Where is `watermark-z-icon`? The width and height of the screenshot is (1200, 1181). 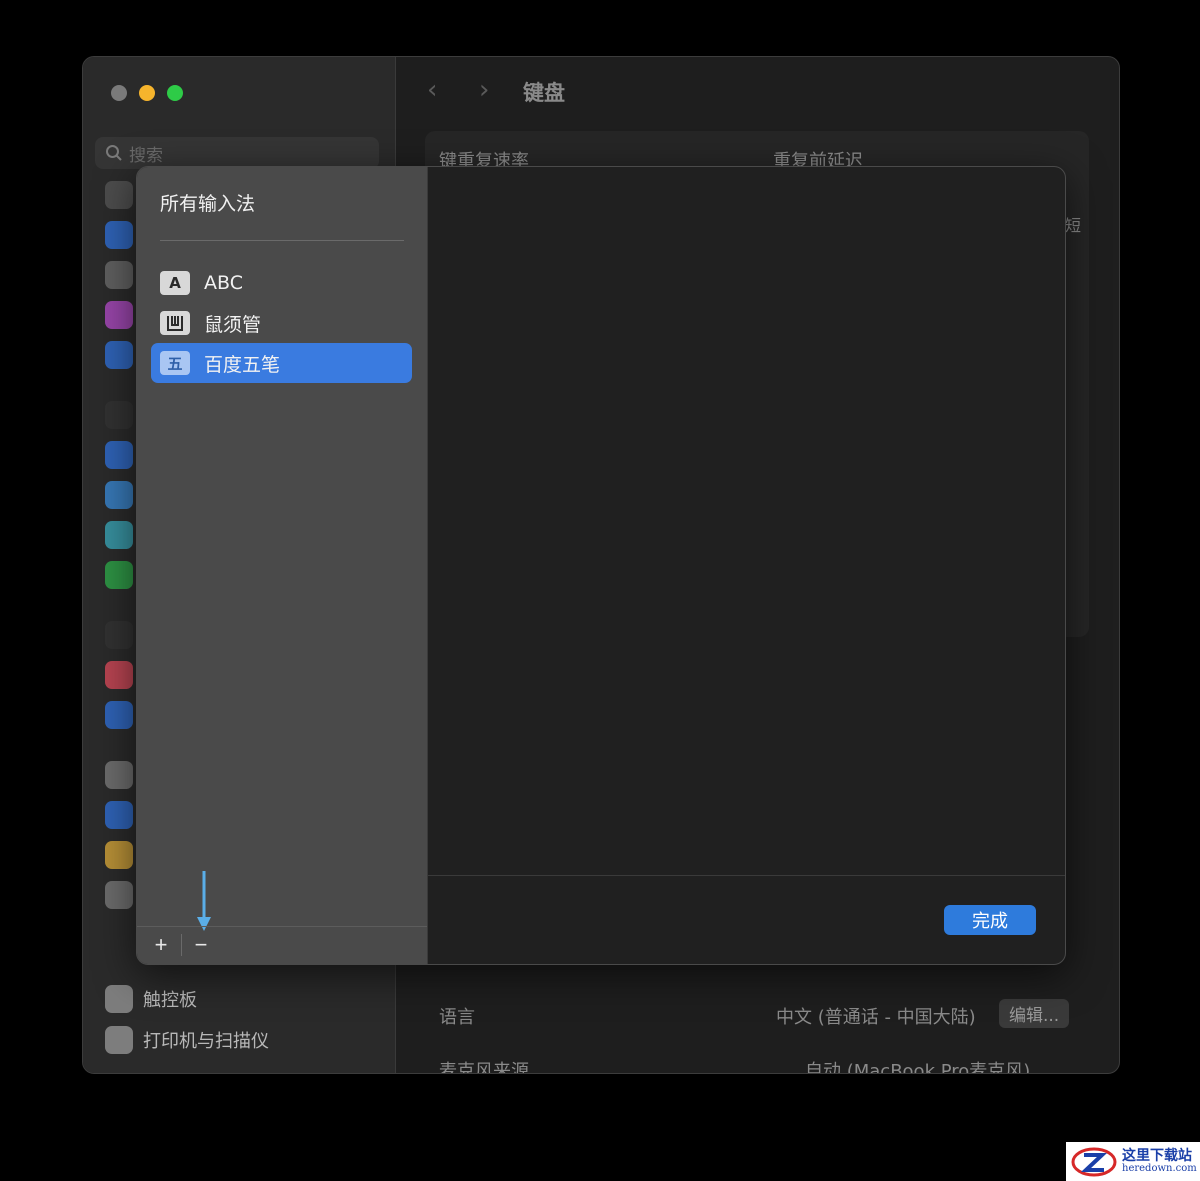 watermark-z-icon is located at coordinates (1094, 1161).